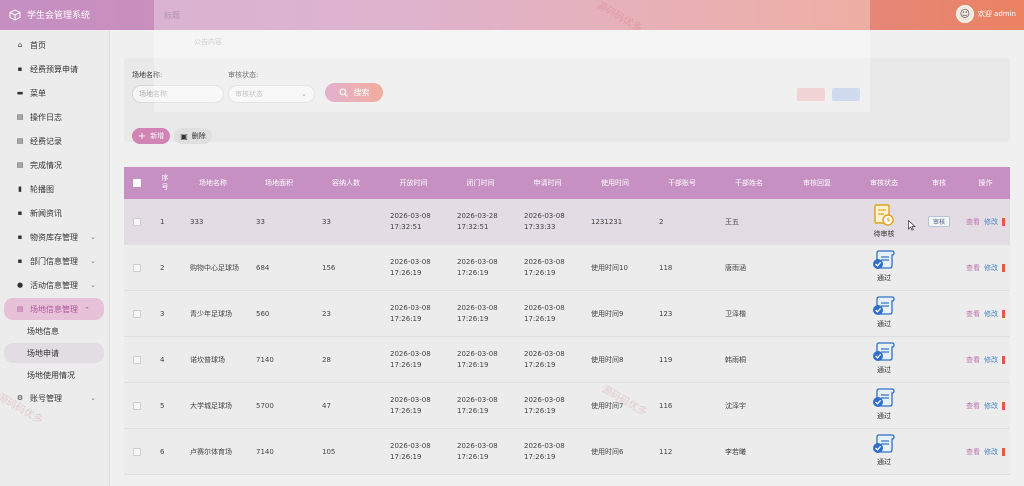  What do you see at coordinates (732, 221) in the screenshot?
I see `cell-cadre: 王五` at bounding box center [732, 221].